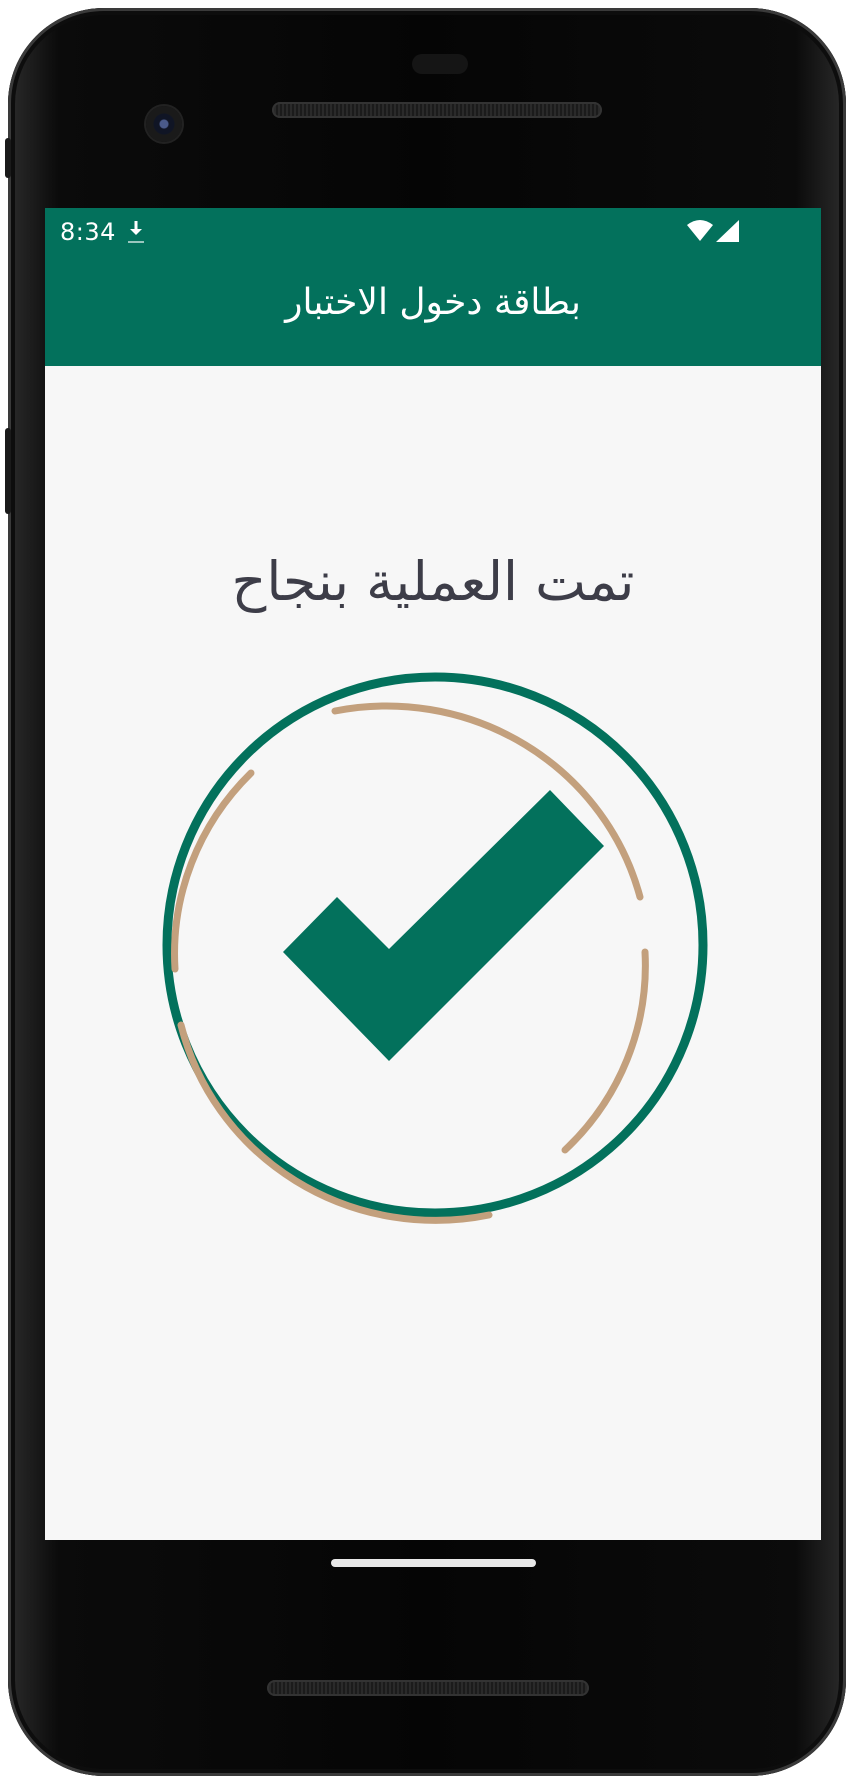 Image resolution: width=852 pixels, height=1780 pixels. I want to click on wifi-icon, so click(700, 230).